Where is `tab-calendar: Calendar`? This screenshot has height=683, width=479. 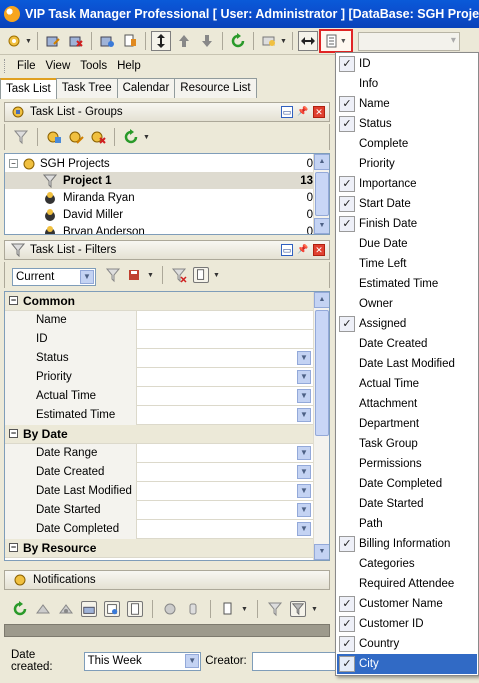 tab-calendar: Calendar is located at coordinates (146, 88).